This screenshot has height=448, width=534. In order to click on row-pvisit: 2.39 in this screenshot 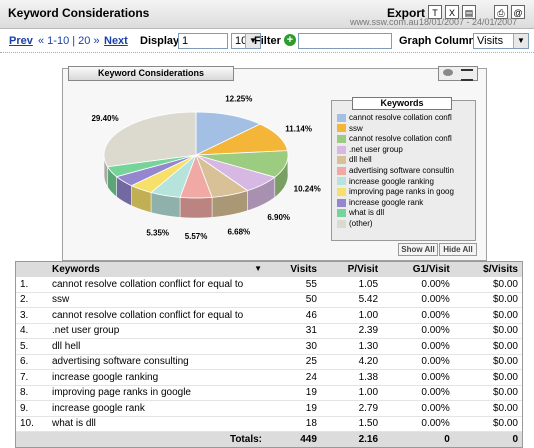, I will do `click(351, 331)`.